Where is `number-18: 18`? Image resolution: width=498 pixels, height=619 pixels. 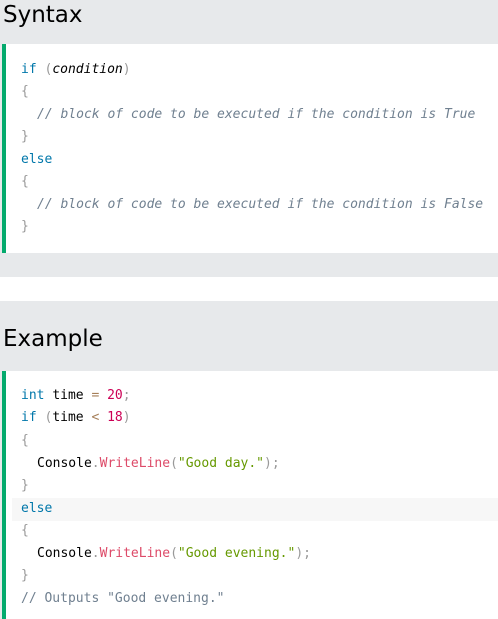 number-18: 18 is located at coordinates (115, 417).